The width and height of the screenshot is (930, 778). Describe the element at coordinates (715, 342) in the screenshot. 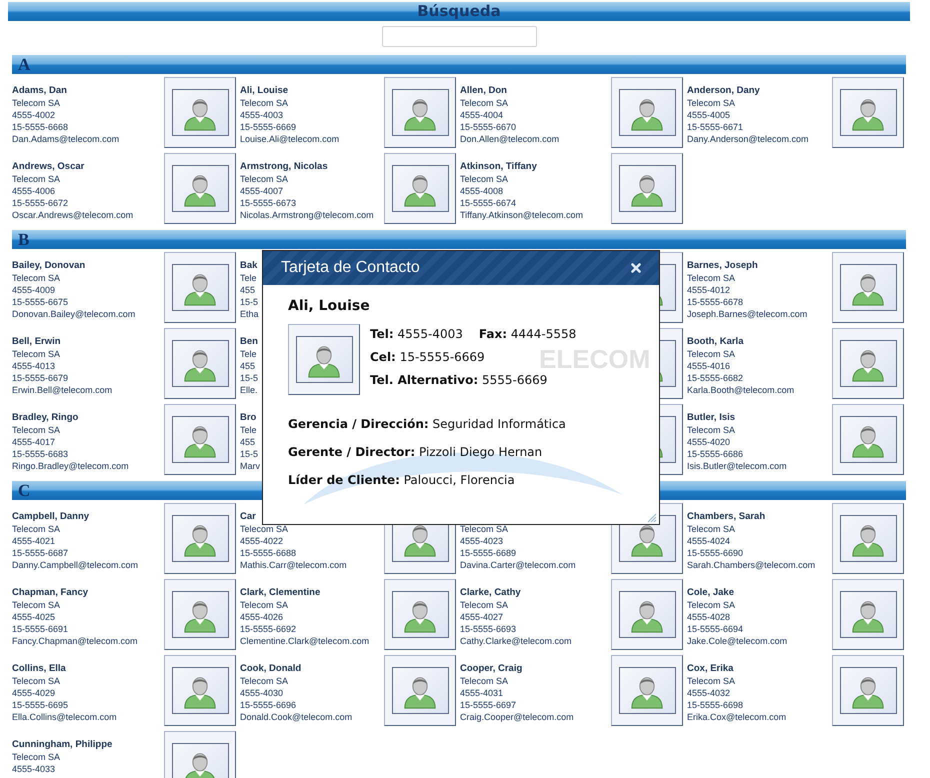

I see `contact-name: Booth, Karla` at that location.